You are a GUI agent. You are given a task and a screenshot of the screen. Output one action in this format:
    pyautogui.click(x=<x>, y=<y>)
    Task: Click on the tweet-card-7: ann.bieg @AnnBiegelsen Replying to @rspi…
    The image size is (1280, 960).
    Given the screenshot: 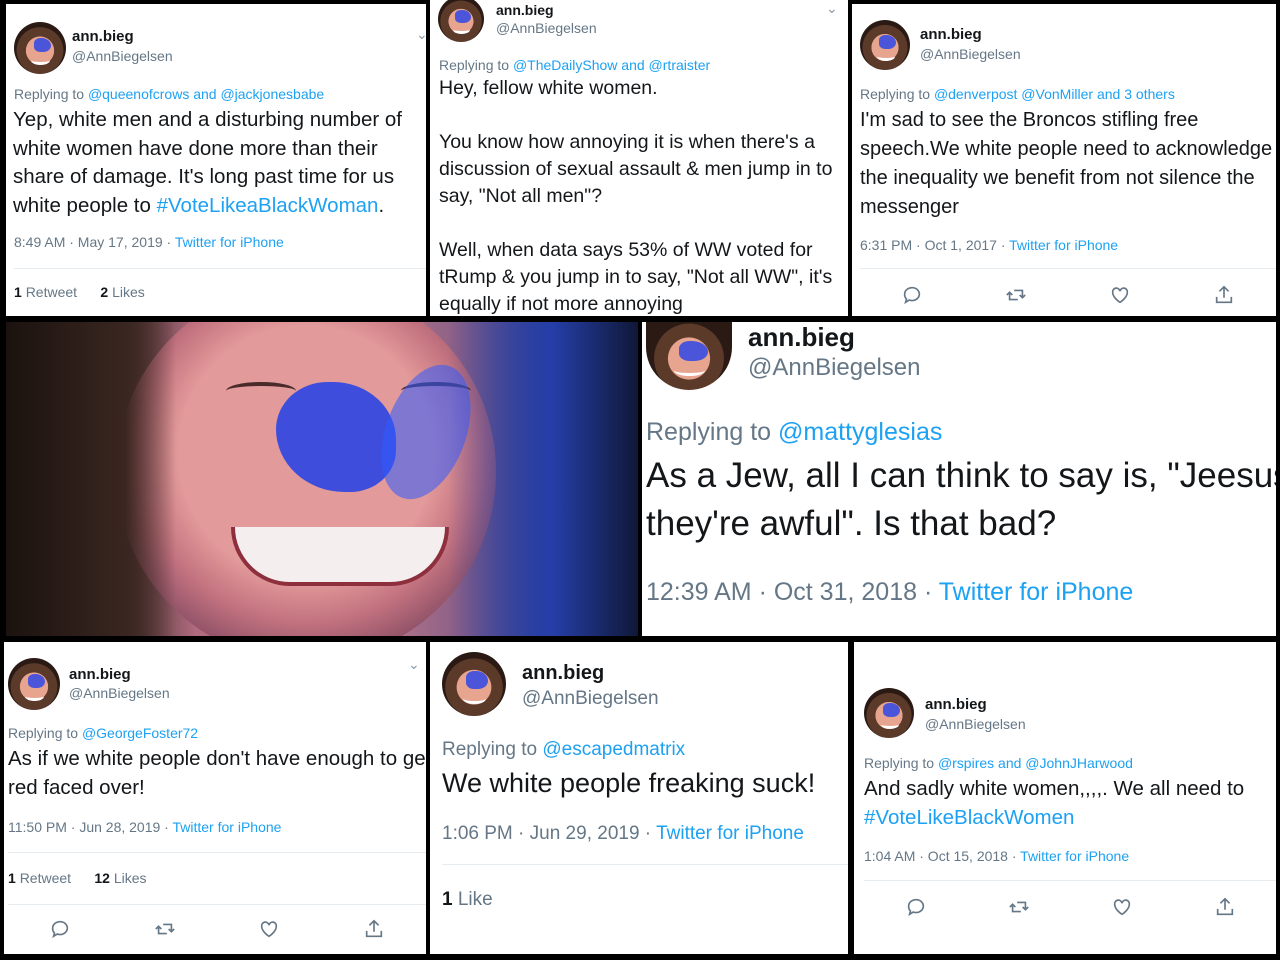 What is the action you would take?
    pyautogui.click(x=1065, y=798)
    